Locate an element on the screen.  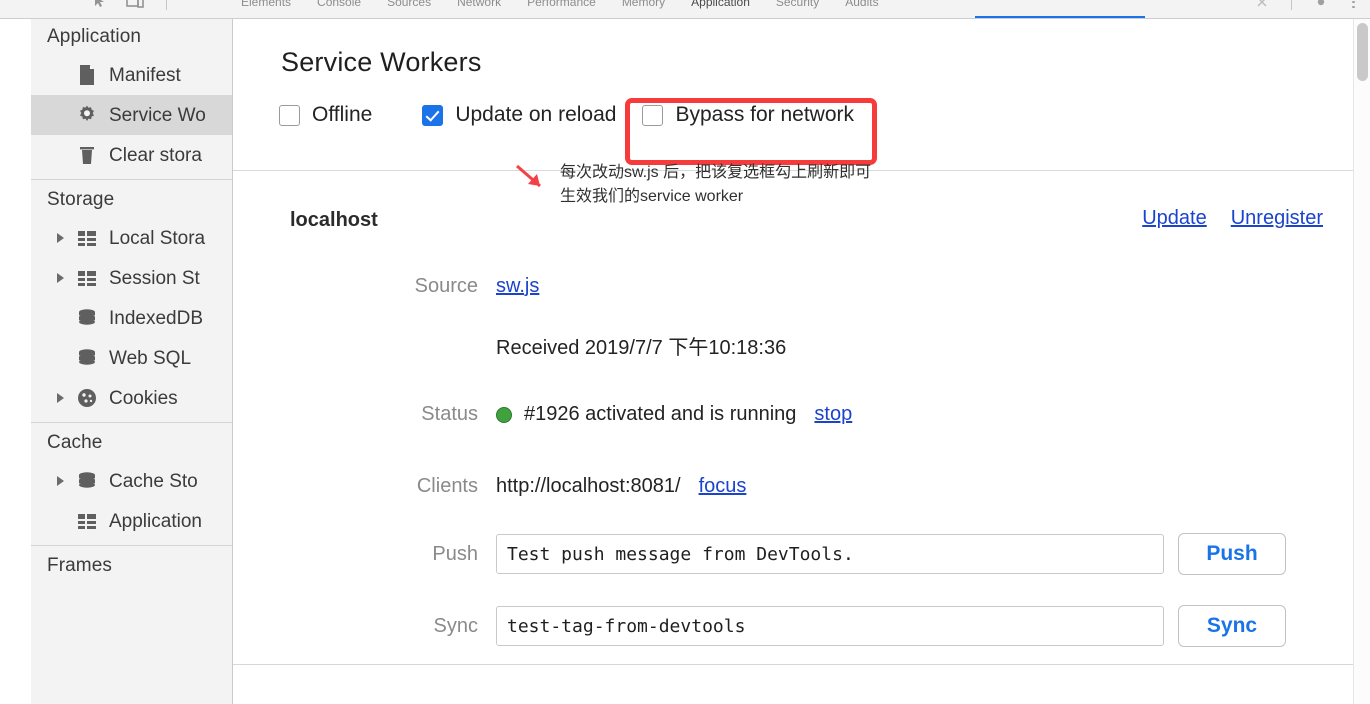
push-row: Push Push is located at coordinates (793, 554).